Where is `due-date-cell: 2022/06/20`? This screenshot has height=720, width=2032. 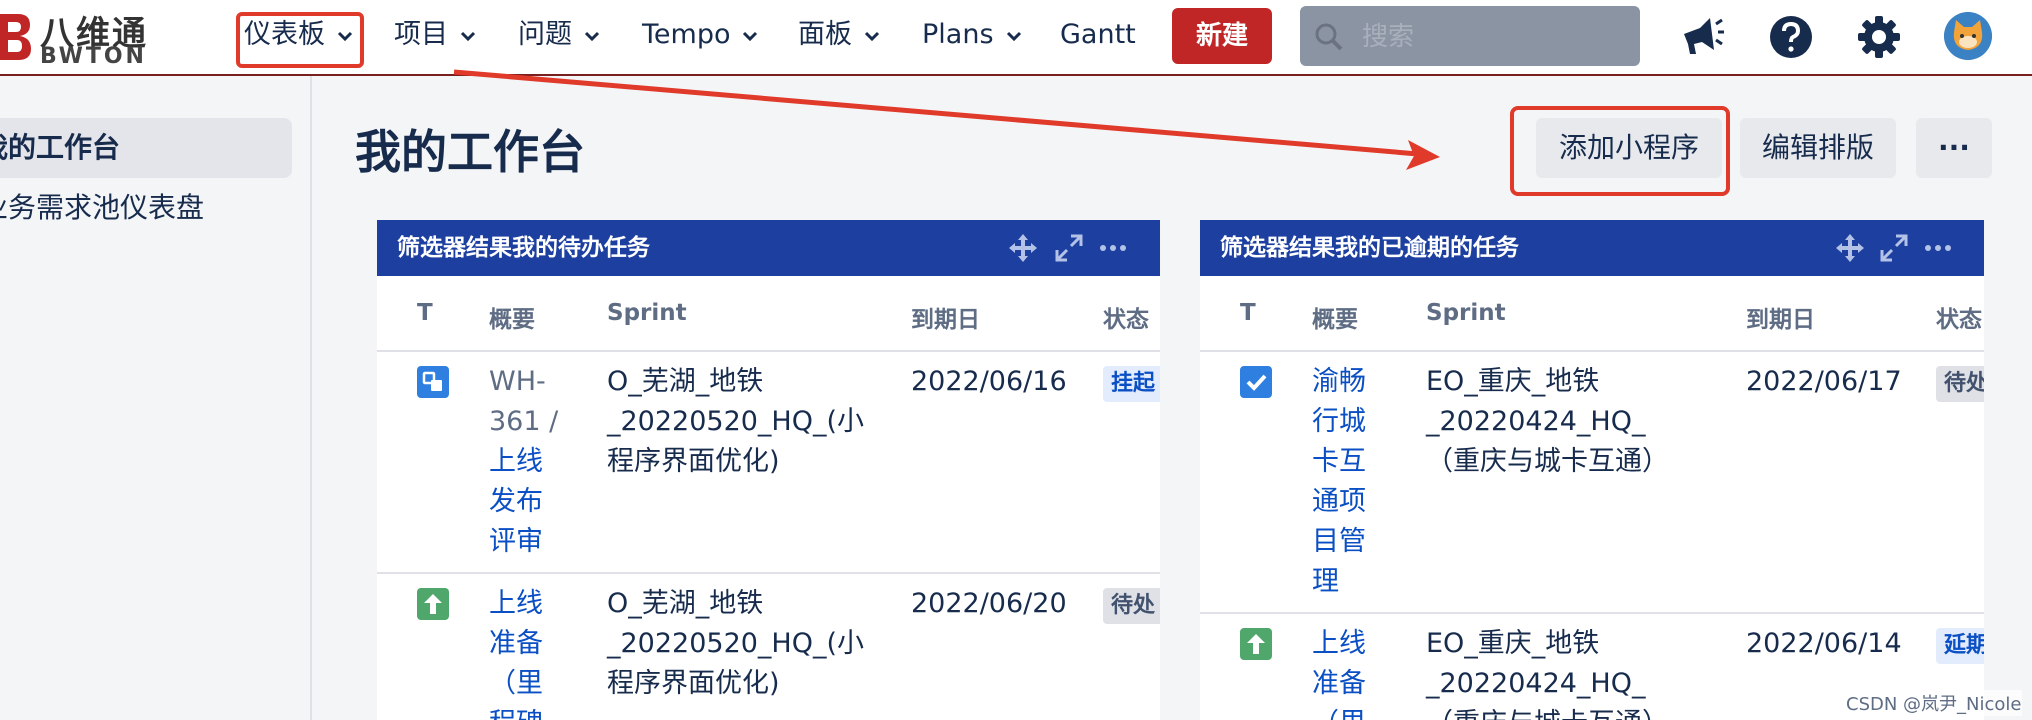
due-date-cell: 2022/06/20 is located at coordinates (989, 603).